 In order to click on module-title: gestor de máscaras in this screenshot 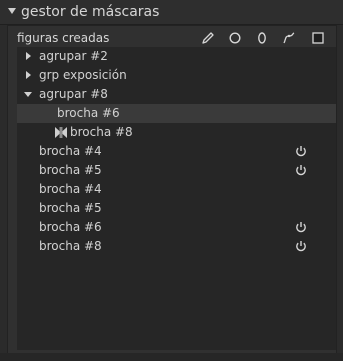, I will do `click(90, 12)`.